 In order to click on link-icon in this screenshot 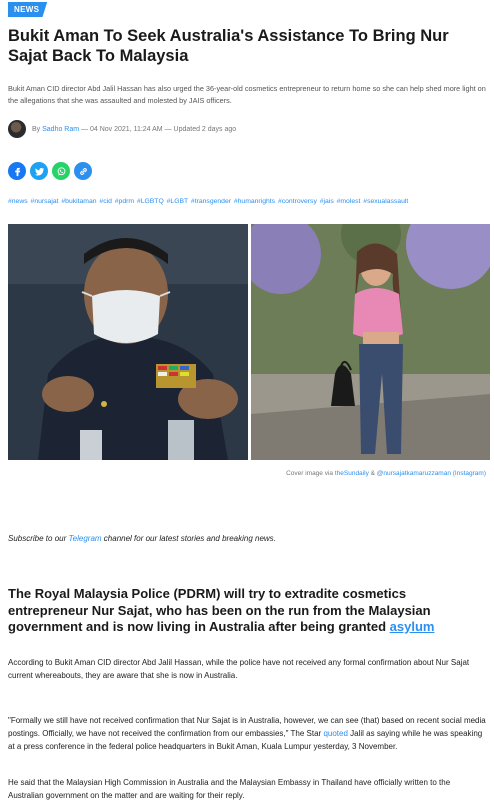, I will do `click(83, 171)`.